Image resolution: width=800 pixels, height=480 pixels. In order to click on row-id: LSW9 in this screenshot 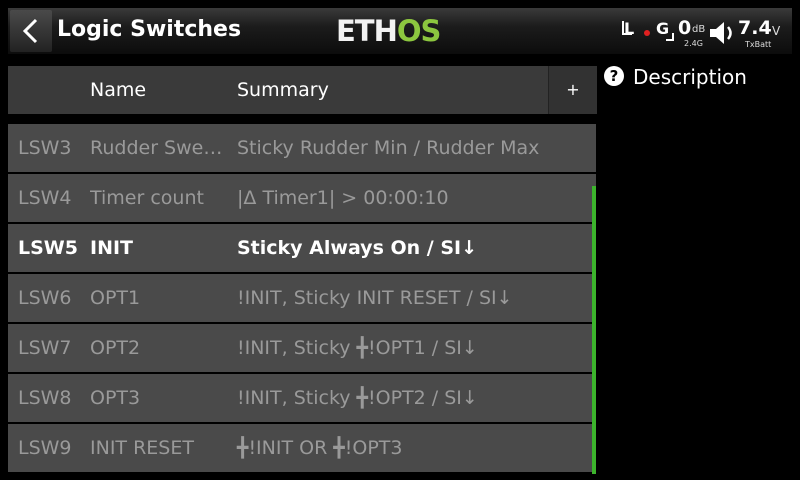, I will do `click(45, 448)`.